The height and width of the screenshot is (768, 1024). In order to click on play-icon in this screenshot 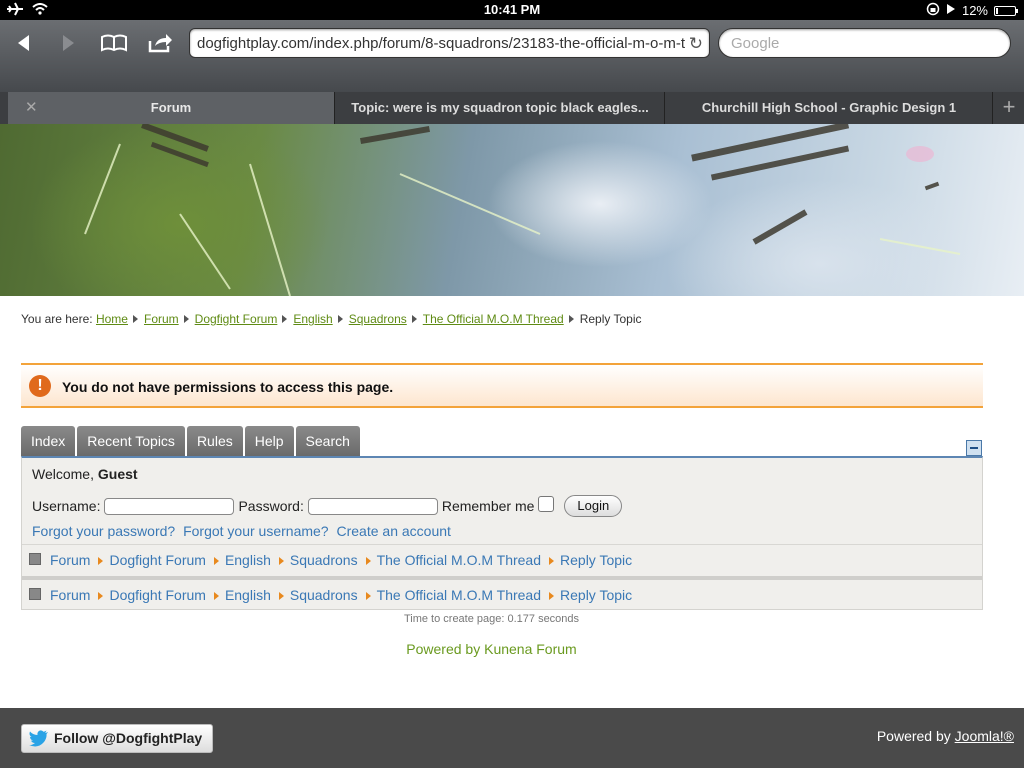, I will do `click(951, 10)`.